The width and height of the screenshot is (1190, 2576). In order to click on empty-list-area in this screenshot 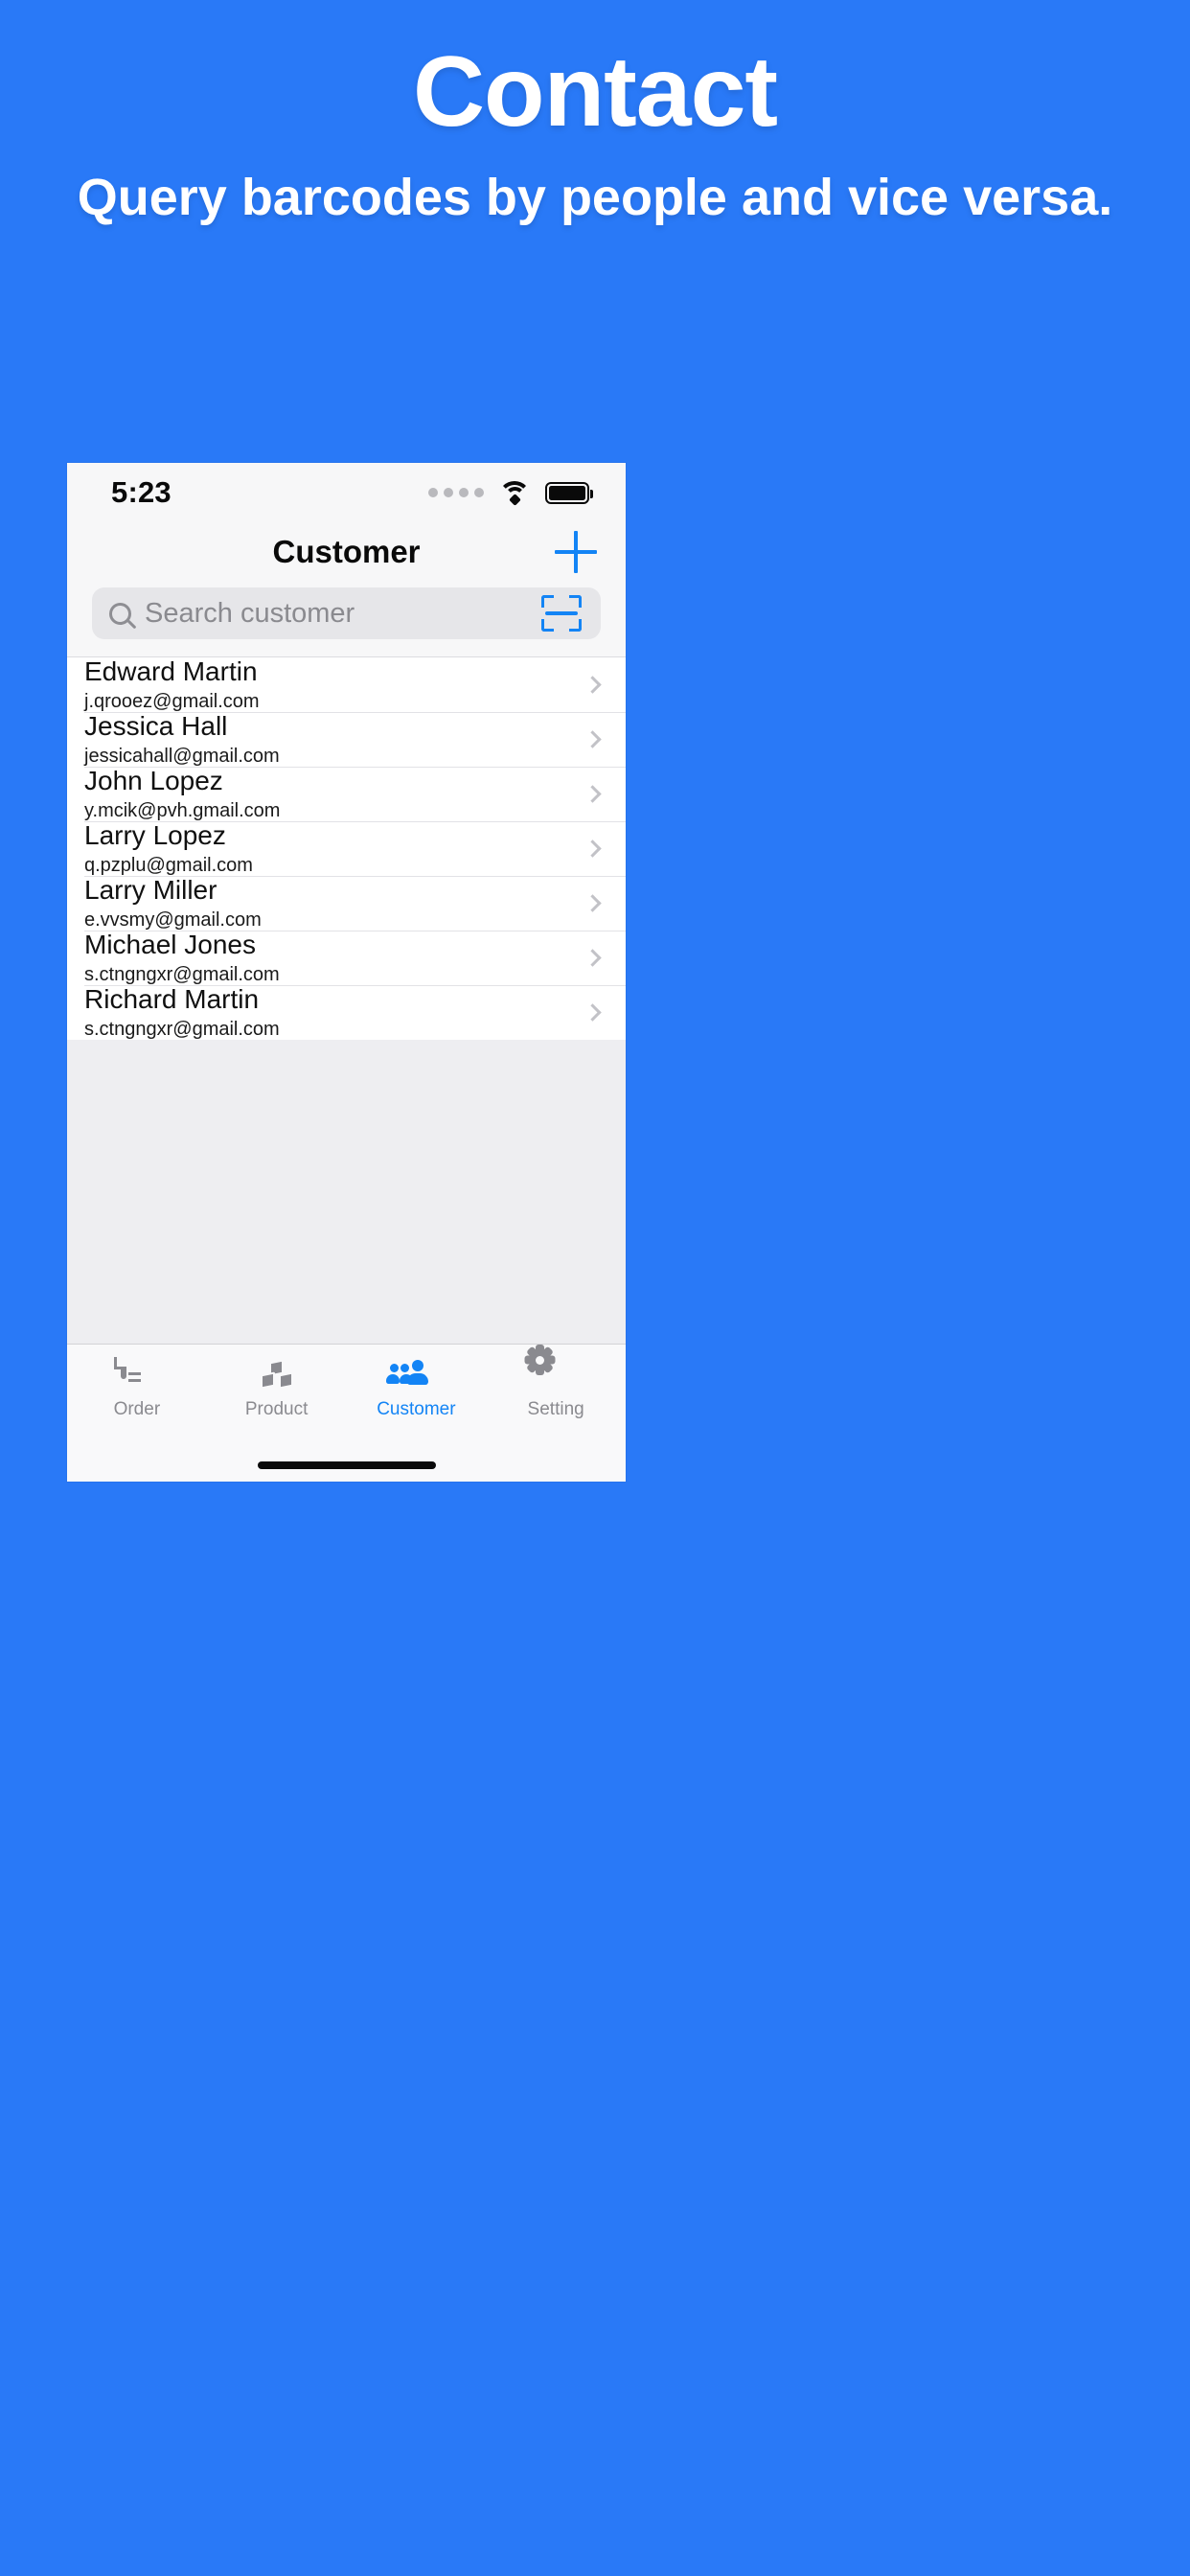, I will do `click(347, 1192)`.